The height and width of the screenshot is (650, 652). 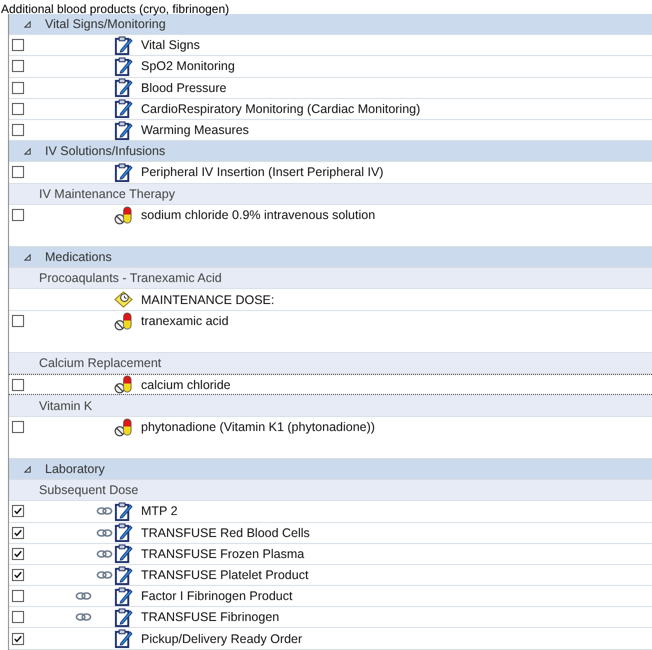 I want to click on sticky-note-clock-icon, so click(x=123, y=300).